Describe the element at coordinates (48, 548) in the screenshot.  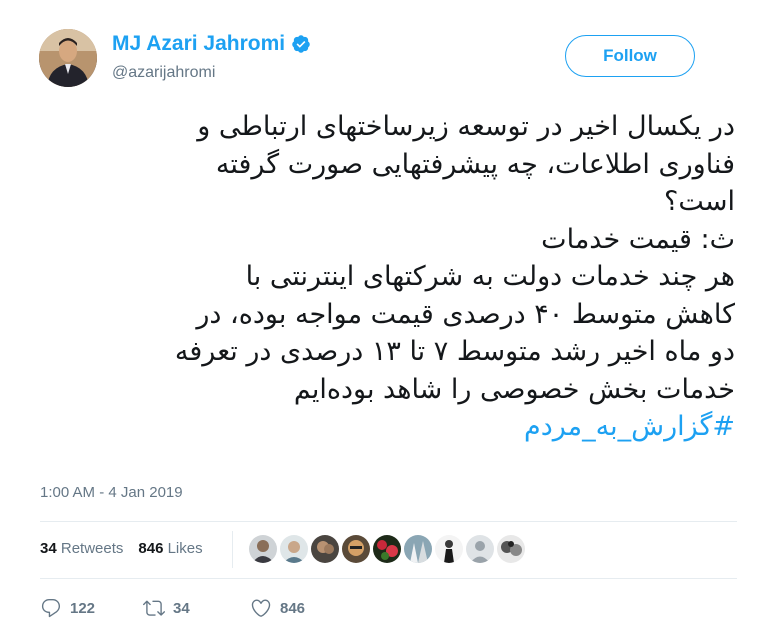
I see `retweets-count: 34` at that location.